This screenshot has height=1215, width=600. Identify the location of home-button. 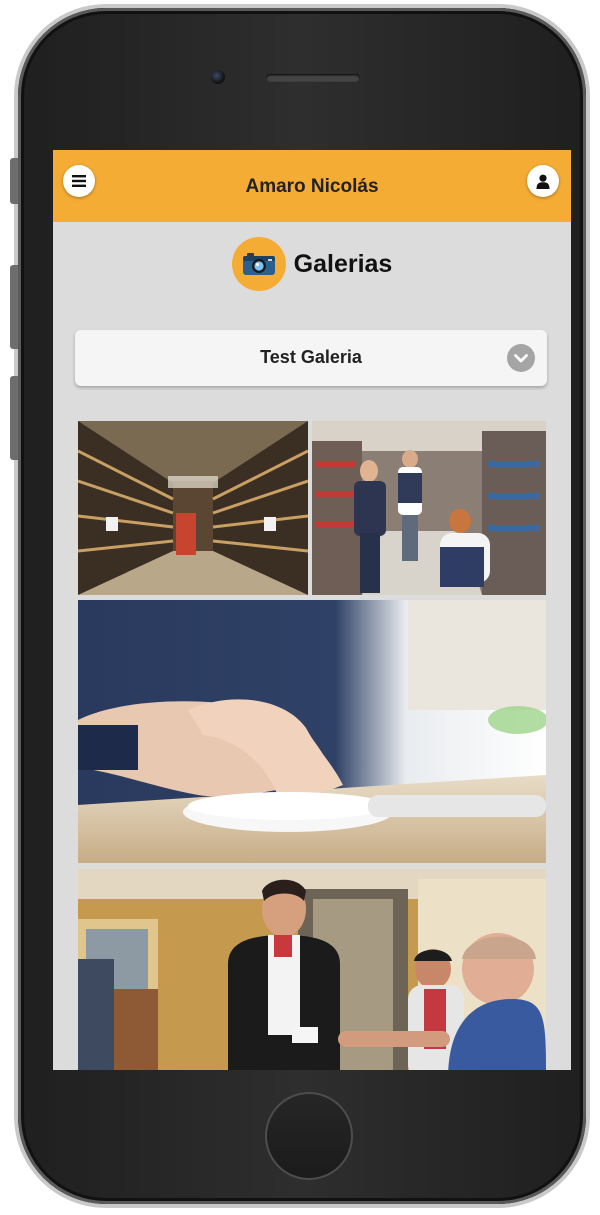
(309, 1136).